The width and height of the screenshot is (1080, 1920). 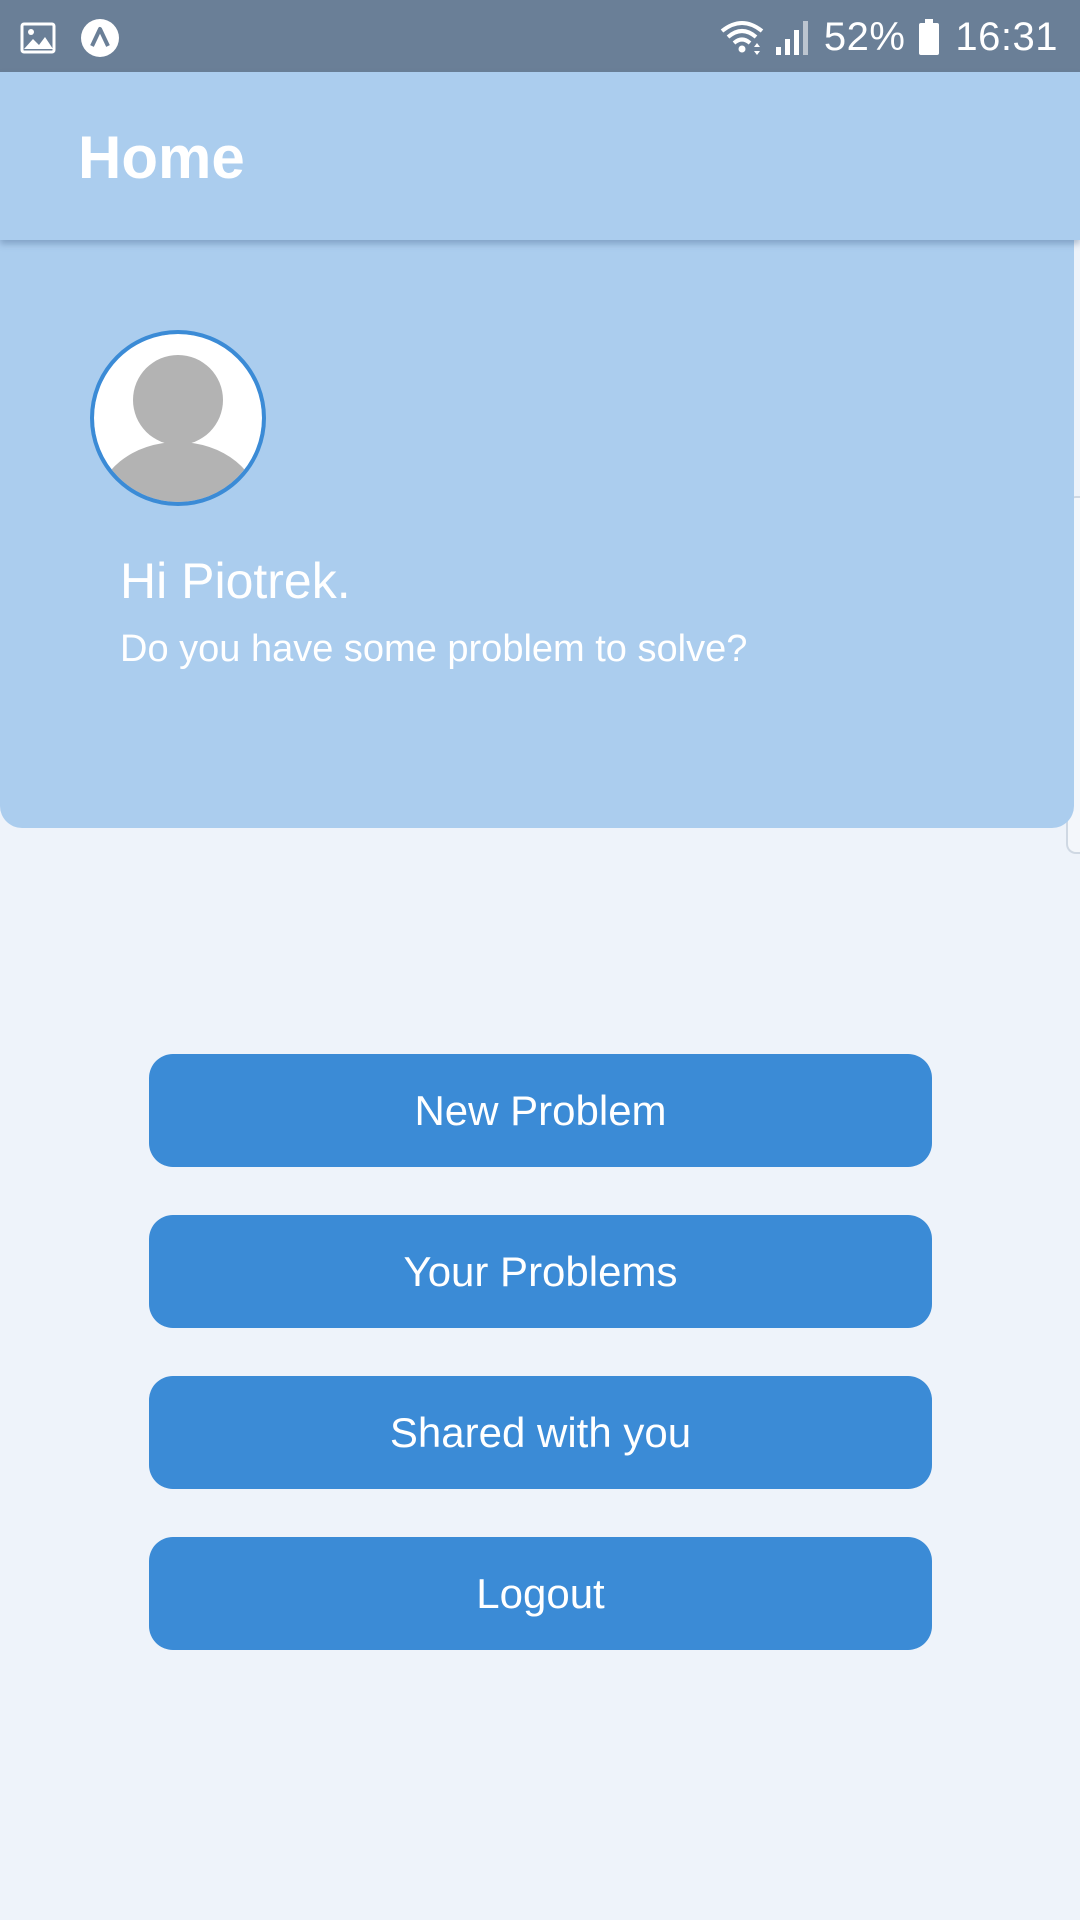 I want to click on app-notification-icon, so click(x=100, y=38).